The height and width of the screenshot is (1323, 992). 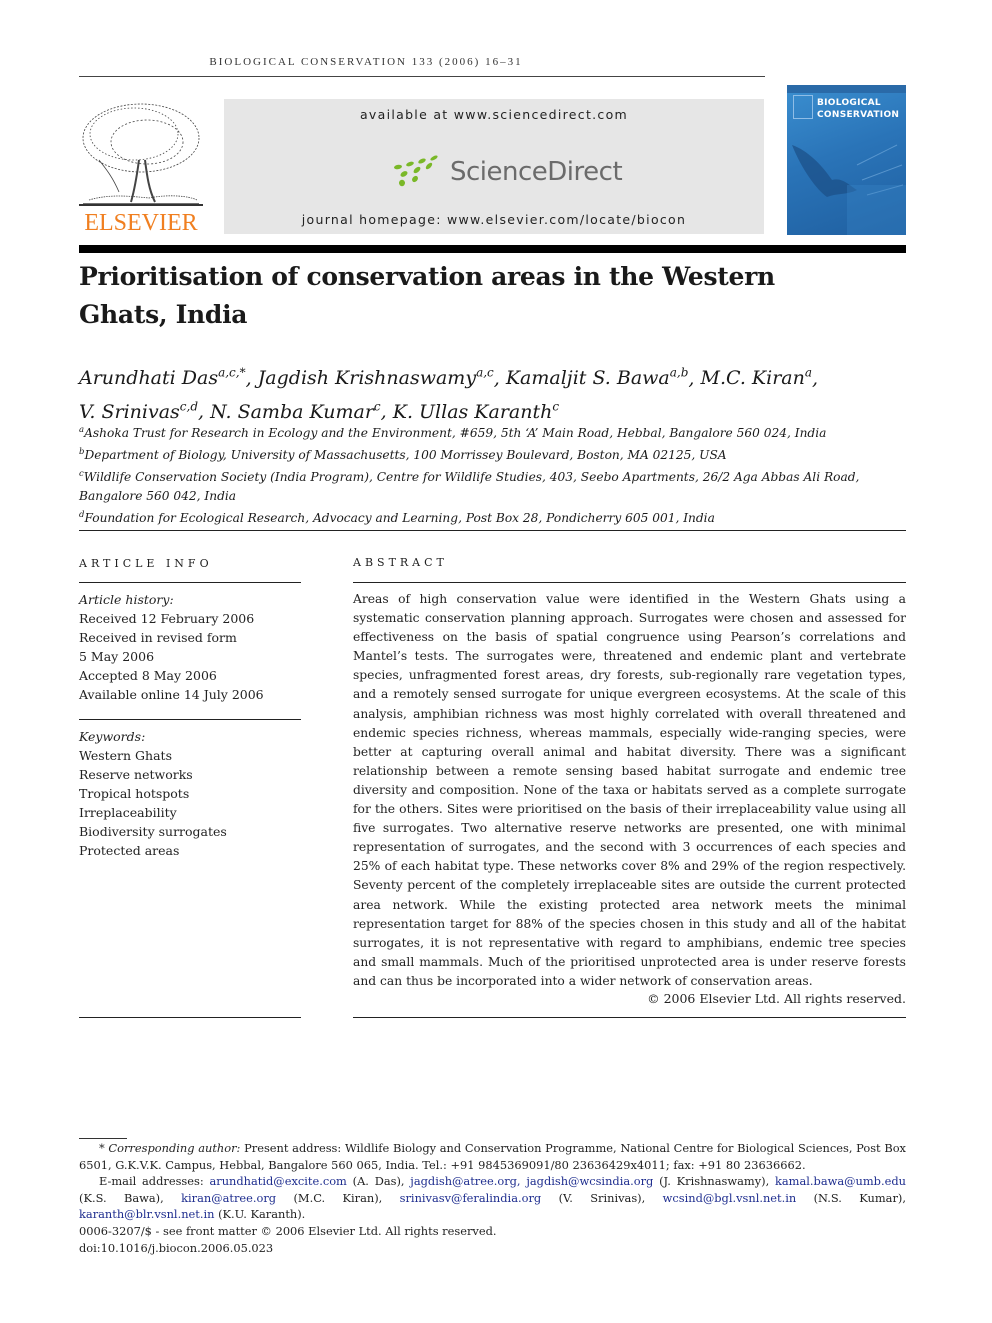 I want to click on article-history-label: Article history:, so click(x=126, y=599).